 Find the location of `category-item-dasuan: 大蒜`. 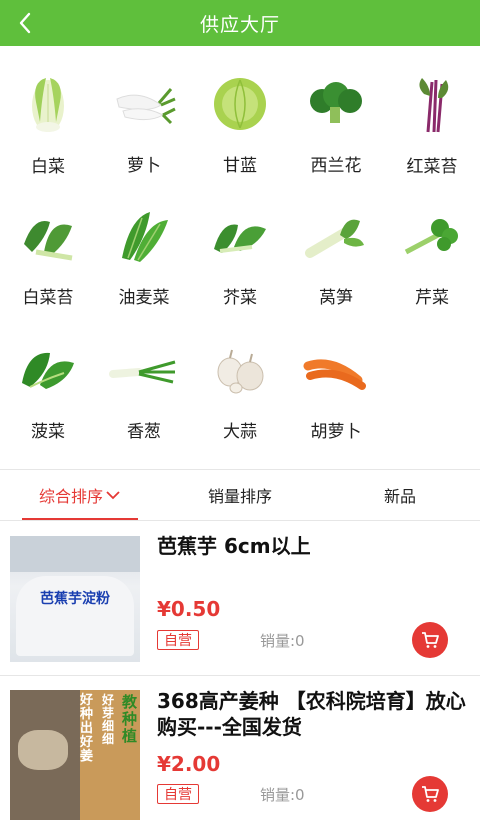

category-item-dasuan: 大蒜 is located at coordinates (240, 377).